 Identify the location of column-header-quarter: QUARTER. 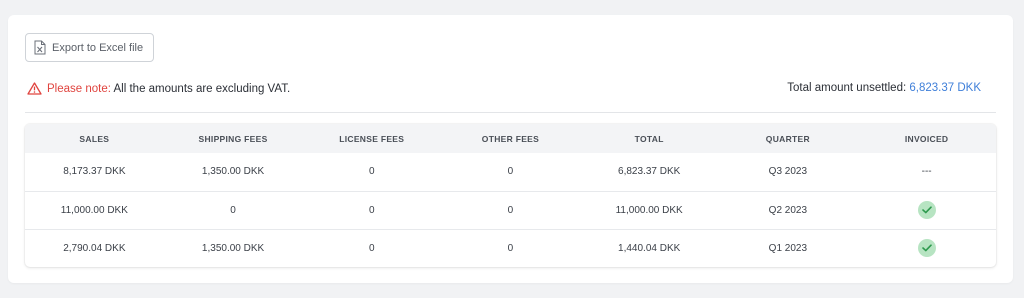
(787, 138).